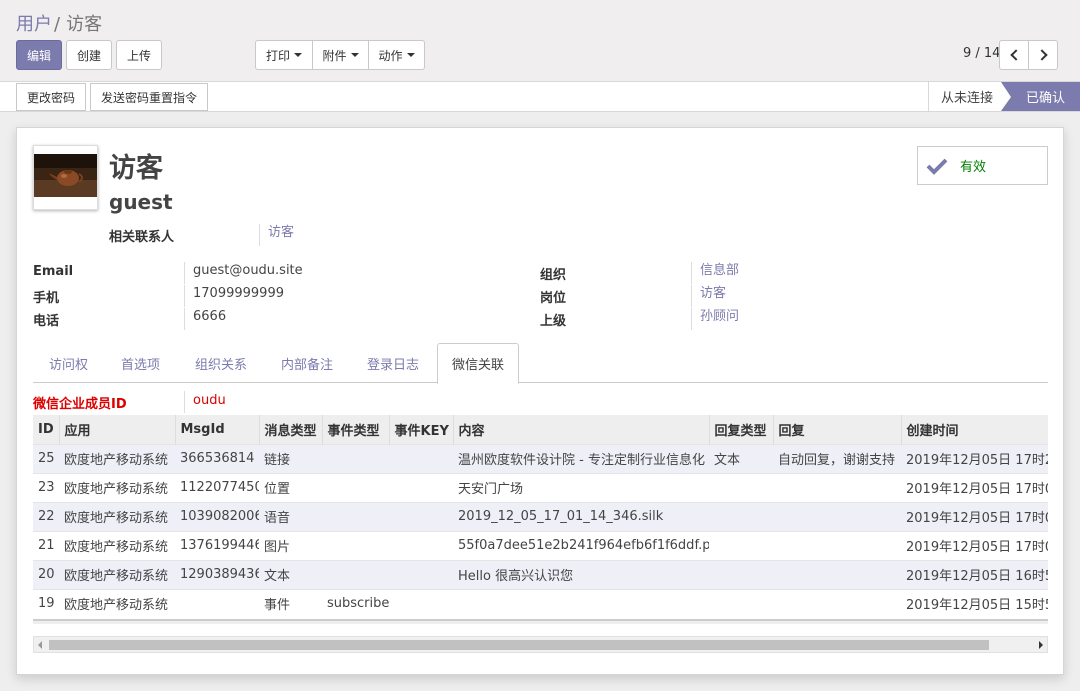 This screenshot has width=1080, height=691. Describe the element at coordinates (139, 55) in the screenshot. I see `upload-button: 上传` at that location.